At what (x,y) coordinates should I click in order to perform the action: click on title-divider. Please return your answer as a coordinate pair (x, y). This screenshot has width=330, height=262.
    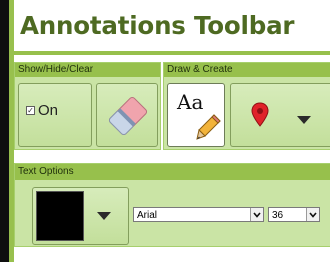
    Looking at the image, I should click on (172, 53).